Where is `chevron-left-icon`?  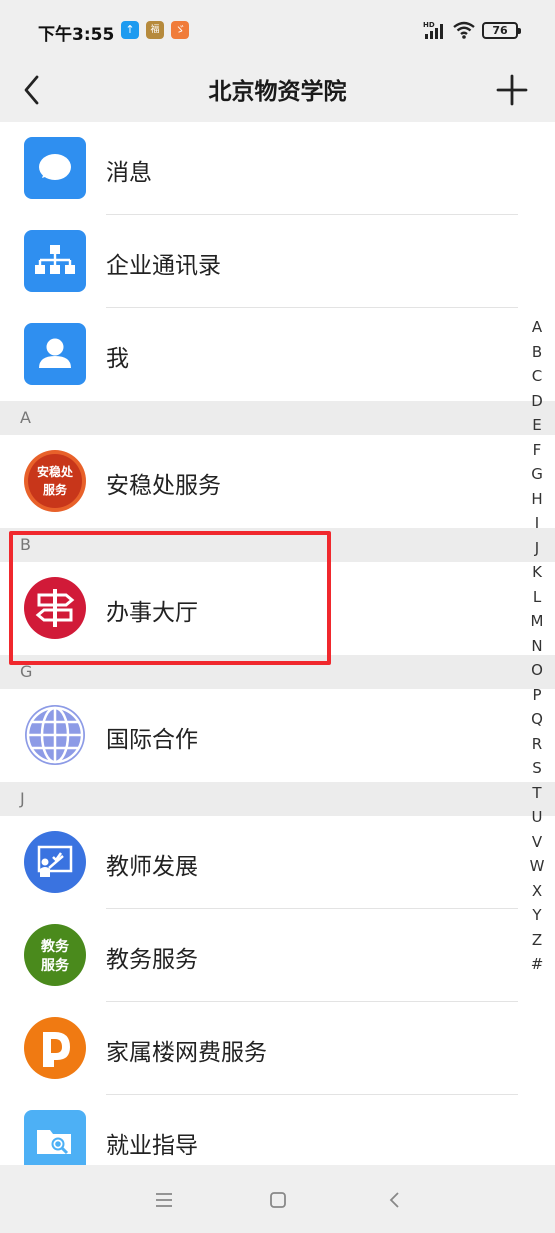 chevron-left-icon is located at coordinates (31, 90).